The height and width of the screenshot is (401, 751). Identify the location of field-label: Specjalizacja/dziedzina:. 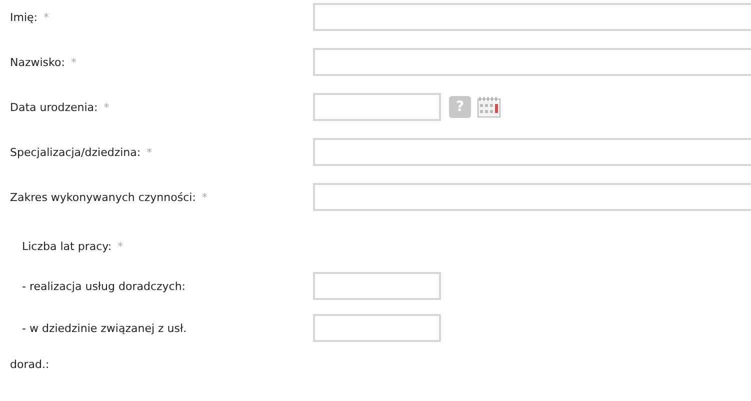
(75, 152).